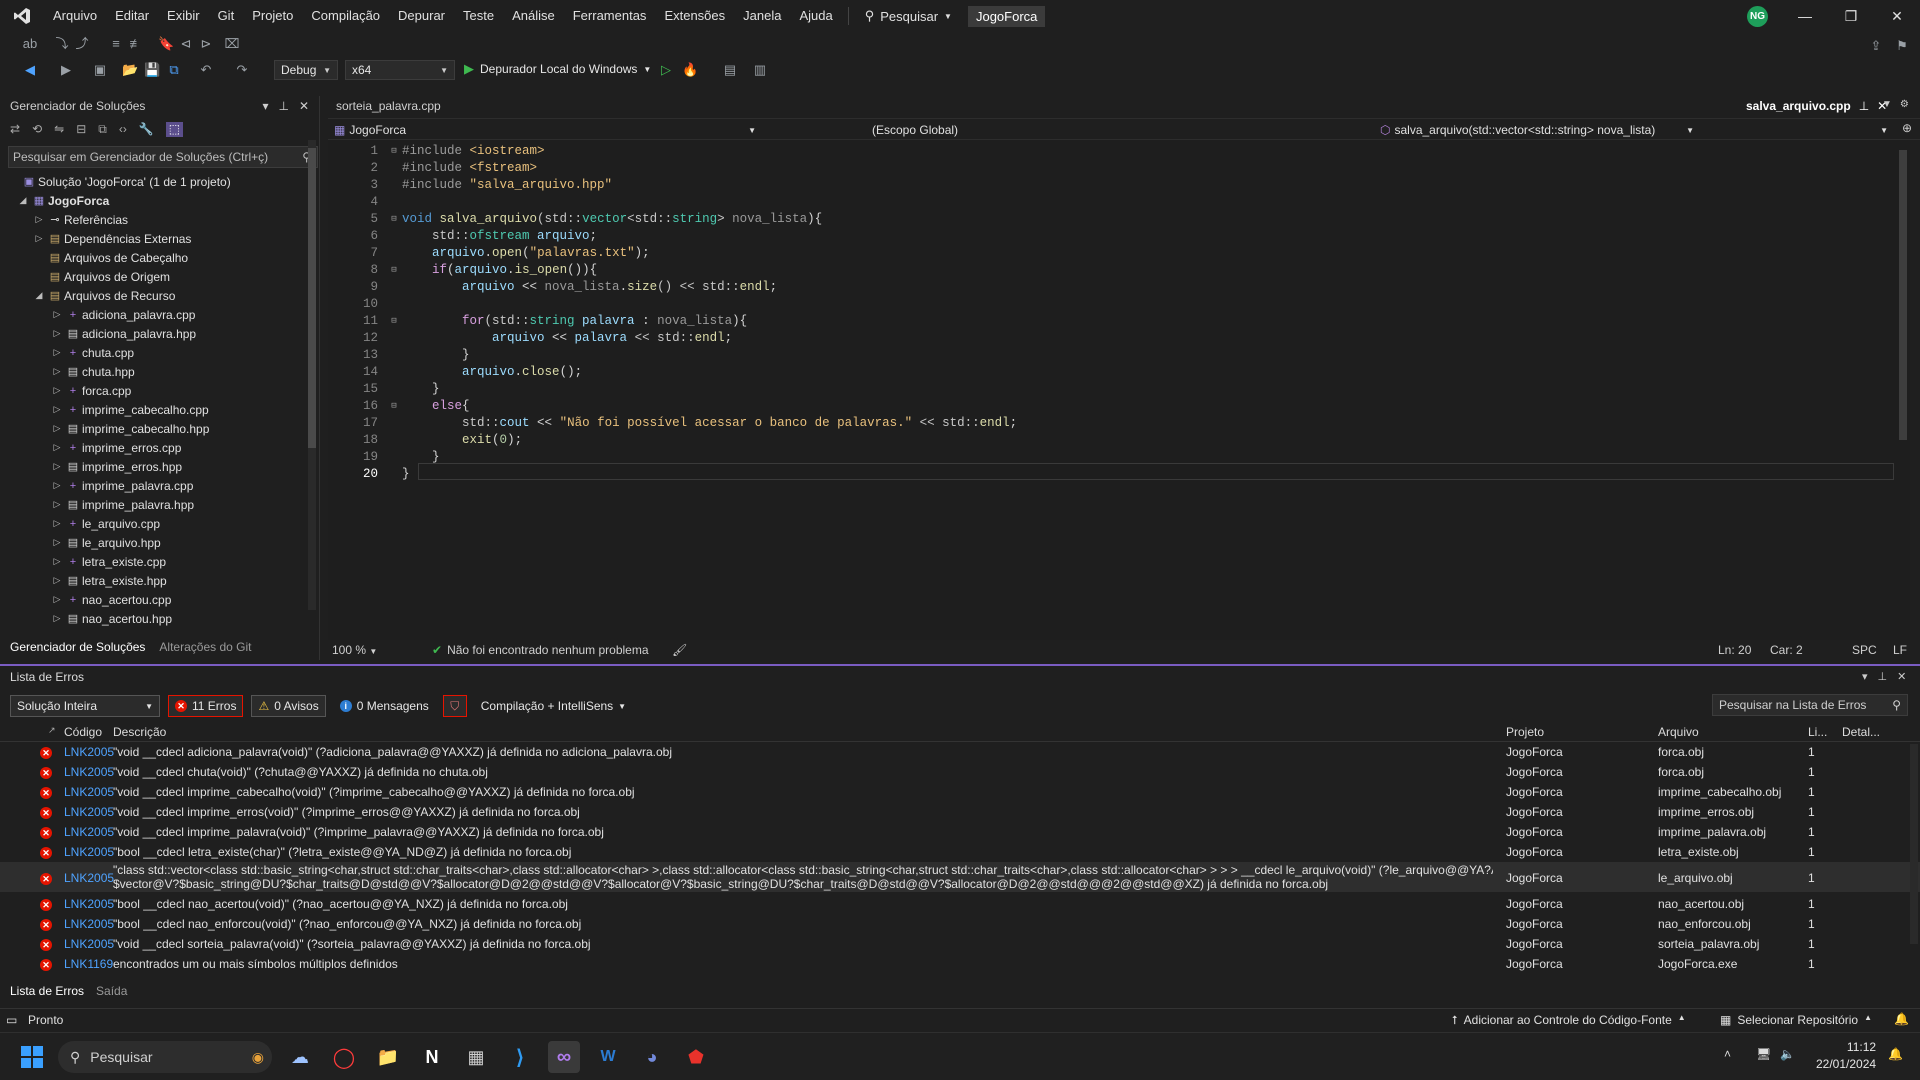 The image size is (1920, 1080). Describe the element at coordinates (610, 16) in the screenshot. I see `menu-ferramentas: Ferramentas` at that location.